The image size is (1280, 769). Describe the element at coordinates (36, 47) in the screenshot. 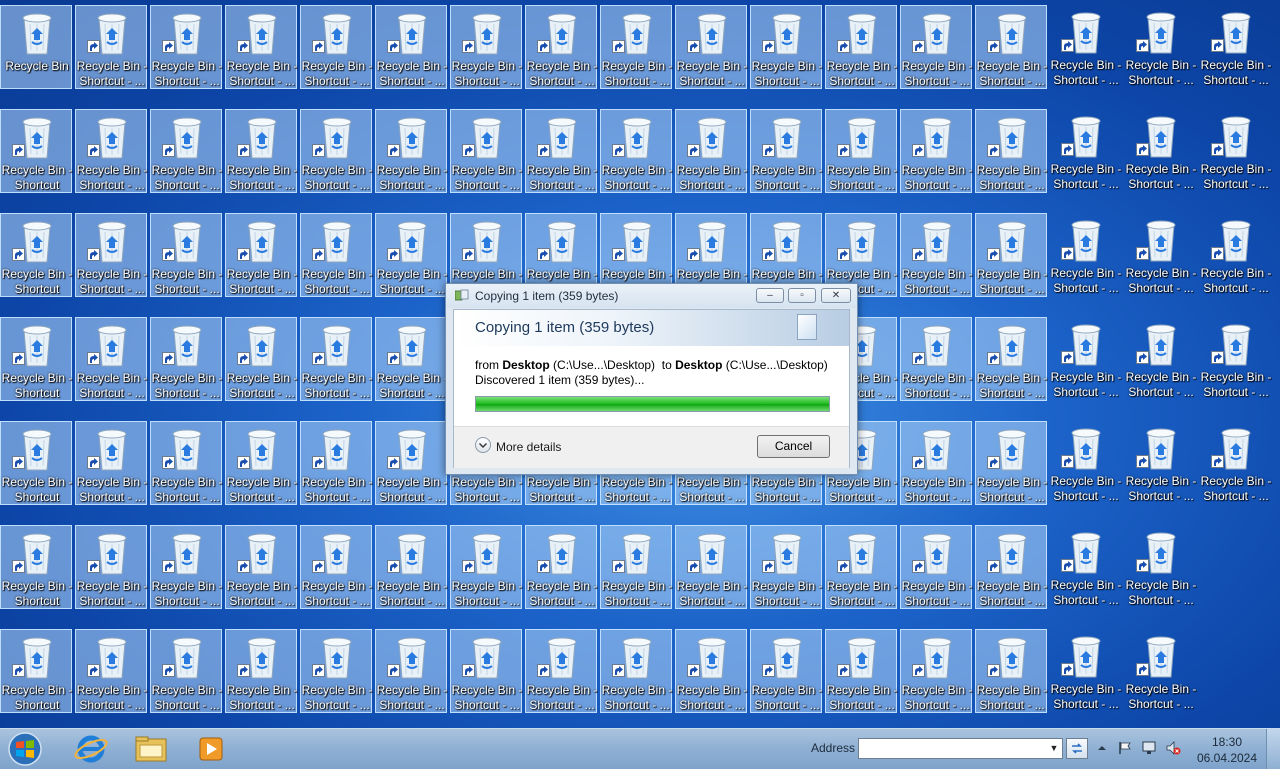

I see `recycle-bin-icon: Recycle Bin` at that location.